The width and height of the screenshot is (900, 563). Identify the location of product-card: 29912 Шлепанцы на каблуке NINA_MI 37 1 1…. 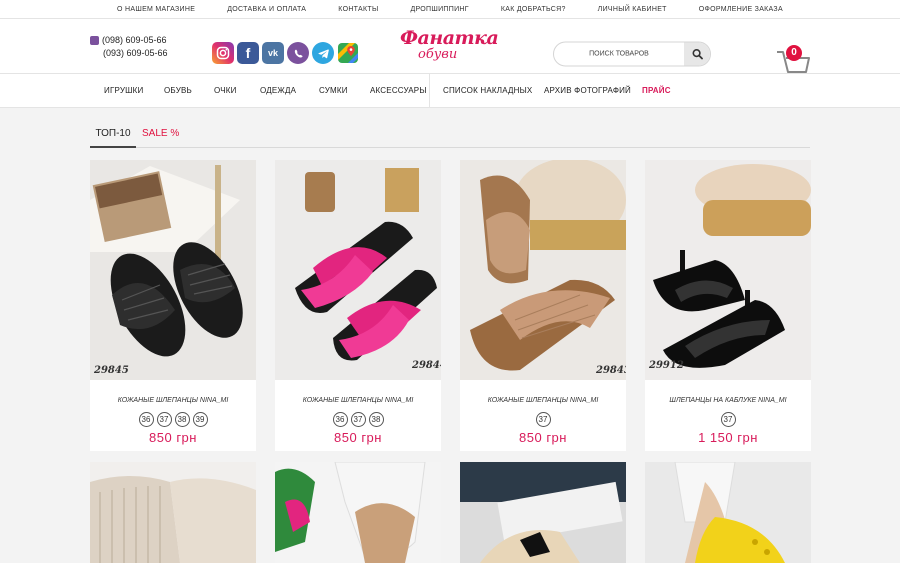
(728, 305).